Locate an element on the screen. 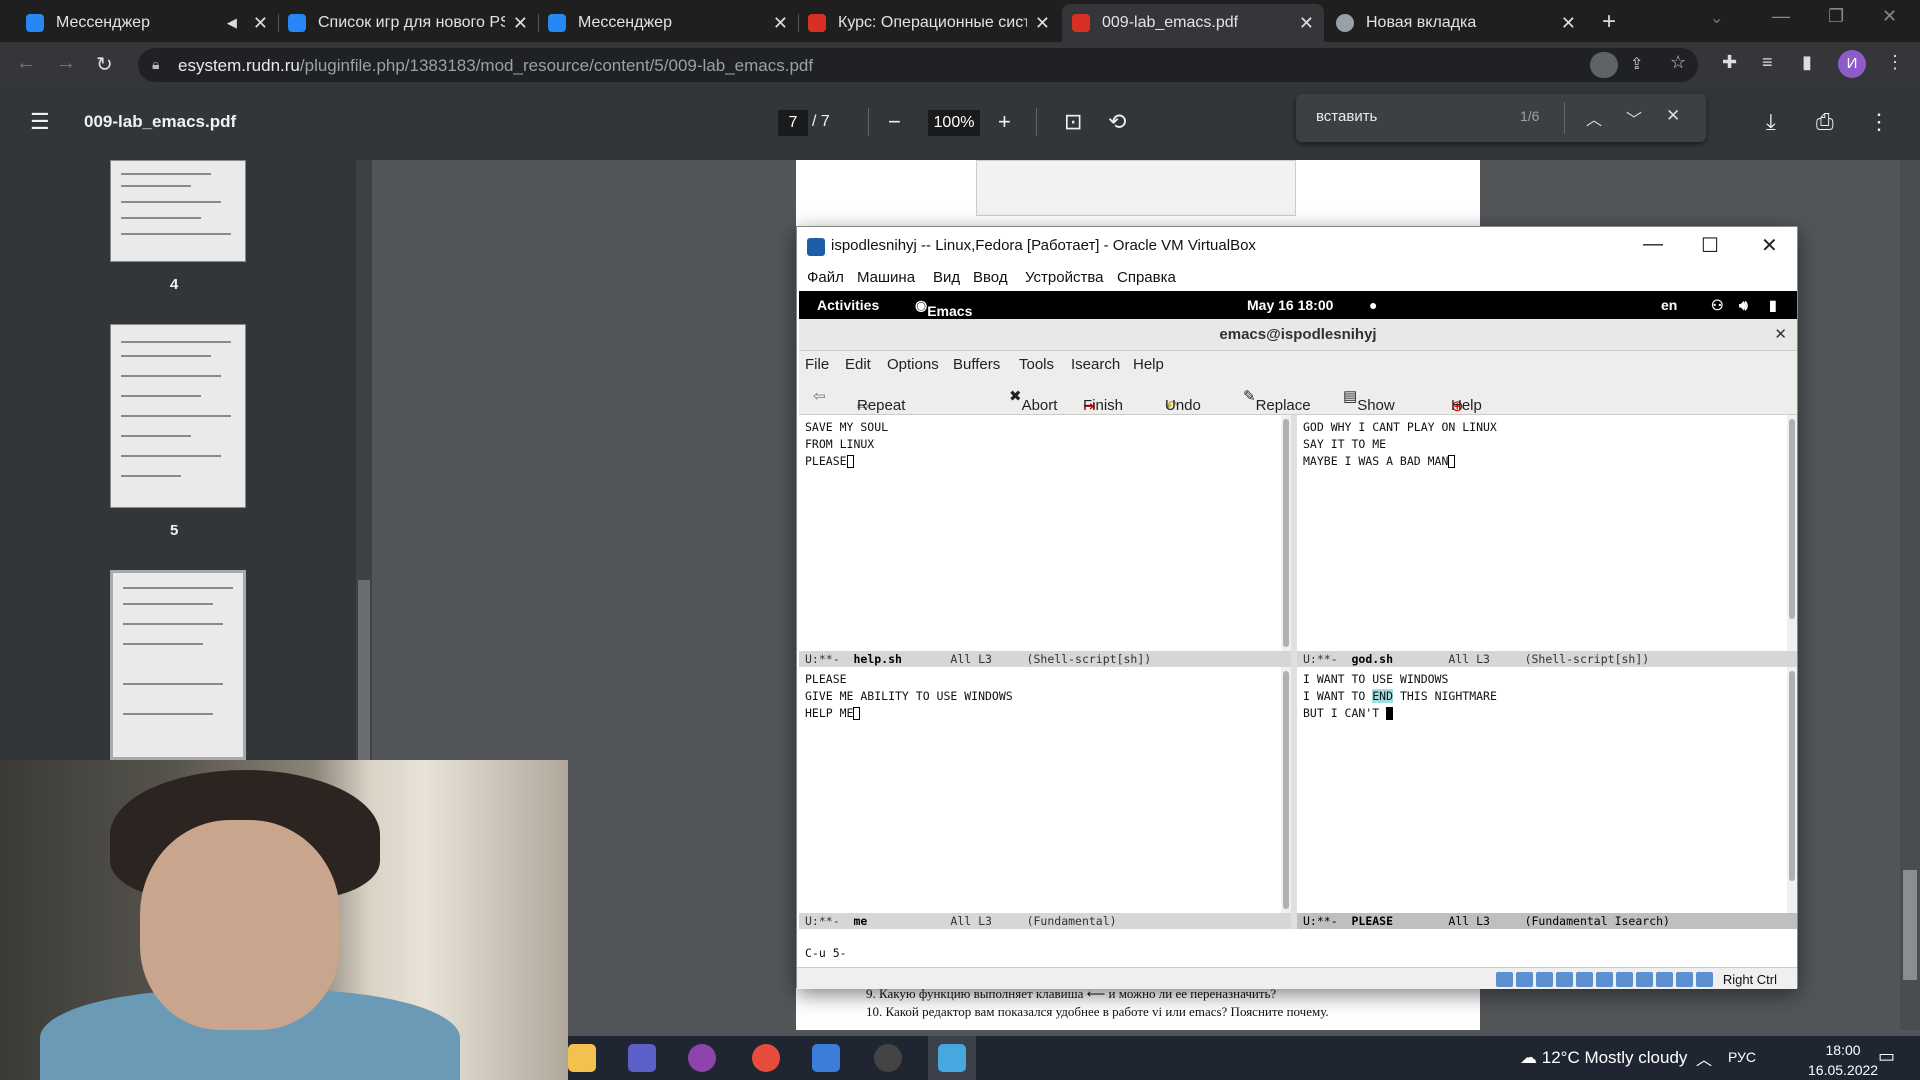  rotate-icon: ⟲ is located at coordinates (1117, 122).